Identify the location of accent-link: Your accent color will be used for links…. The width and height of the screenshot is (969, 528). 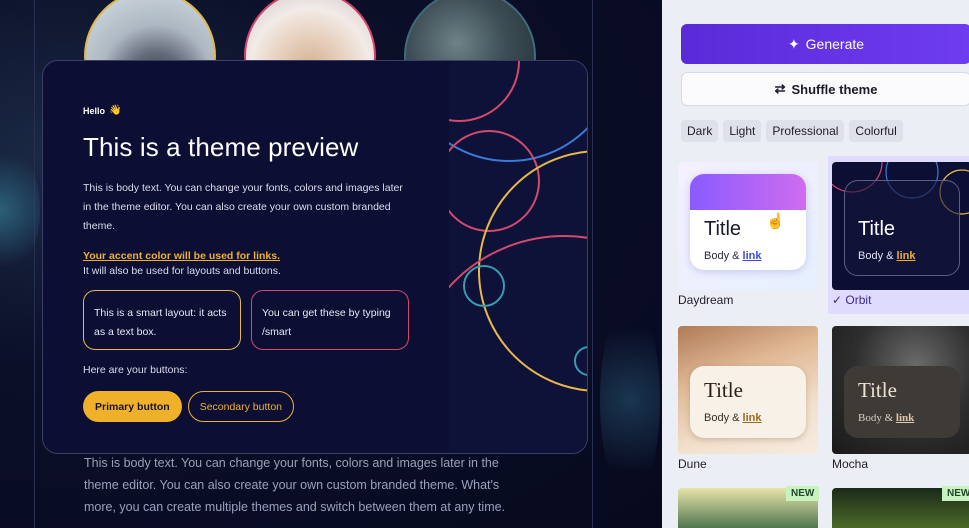
(253, 256).